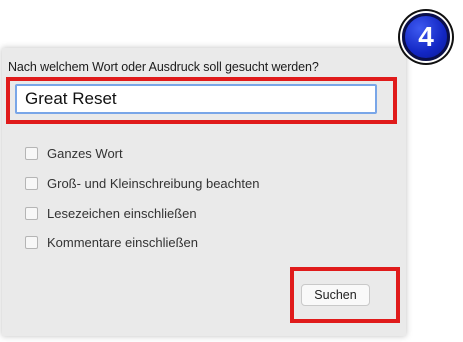 The image size is (463, 342). I want to click on option-include-comments: Kommentare einschließen, so click(111, 242).